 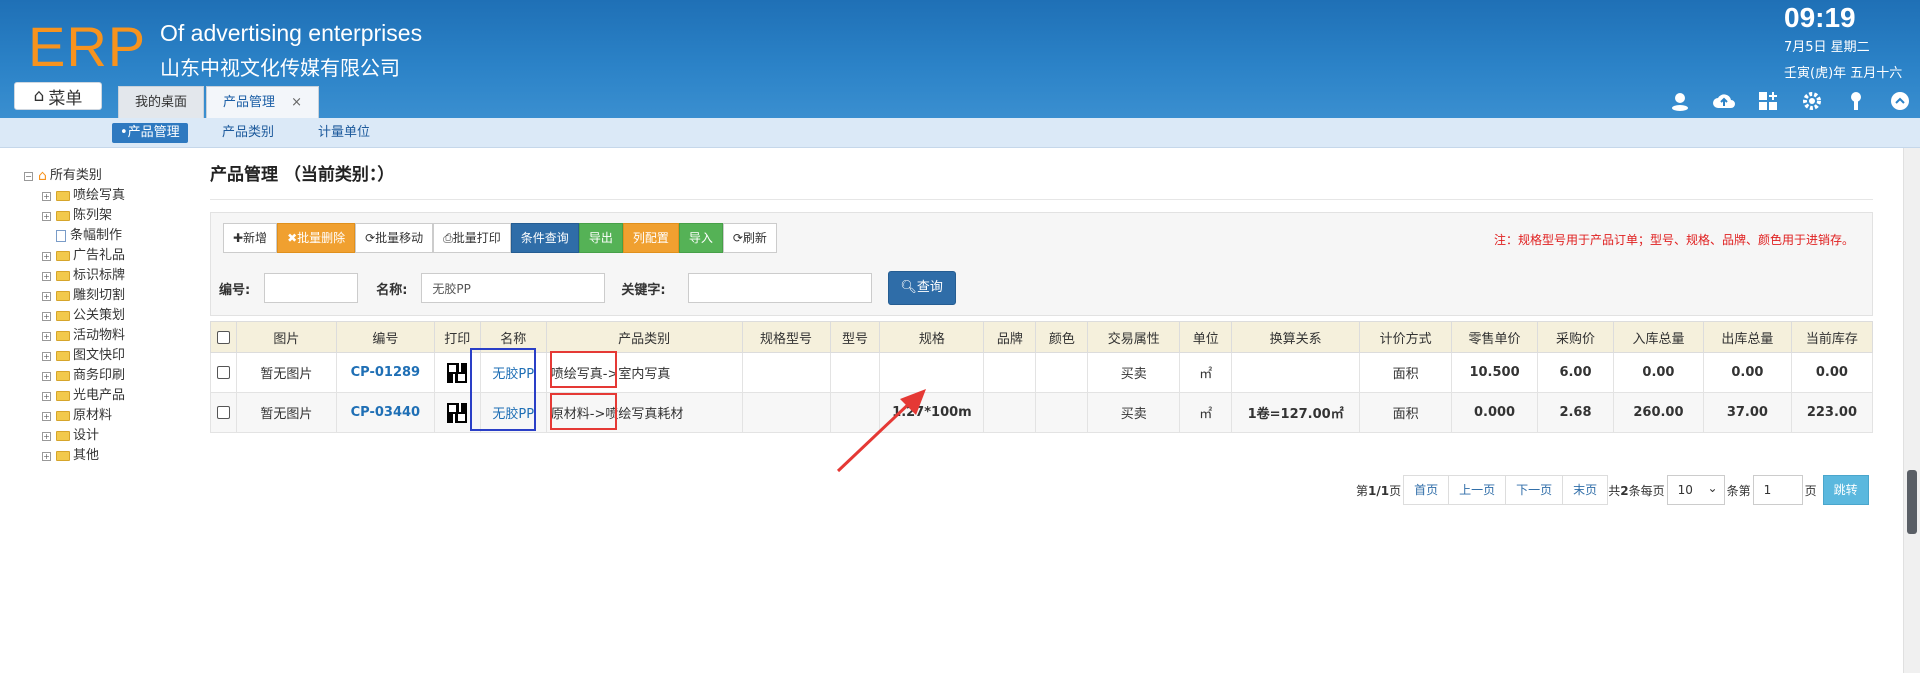 I want to click on batch-move-button: ⟳批量移动, so click(x=394, y=238).